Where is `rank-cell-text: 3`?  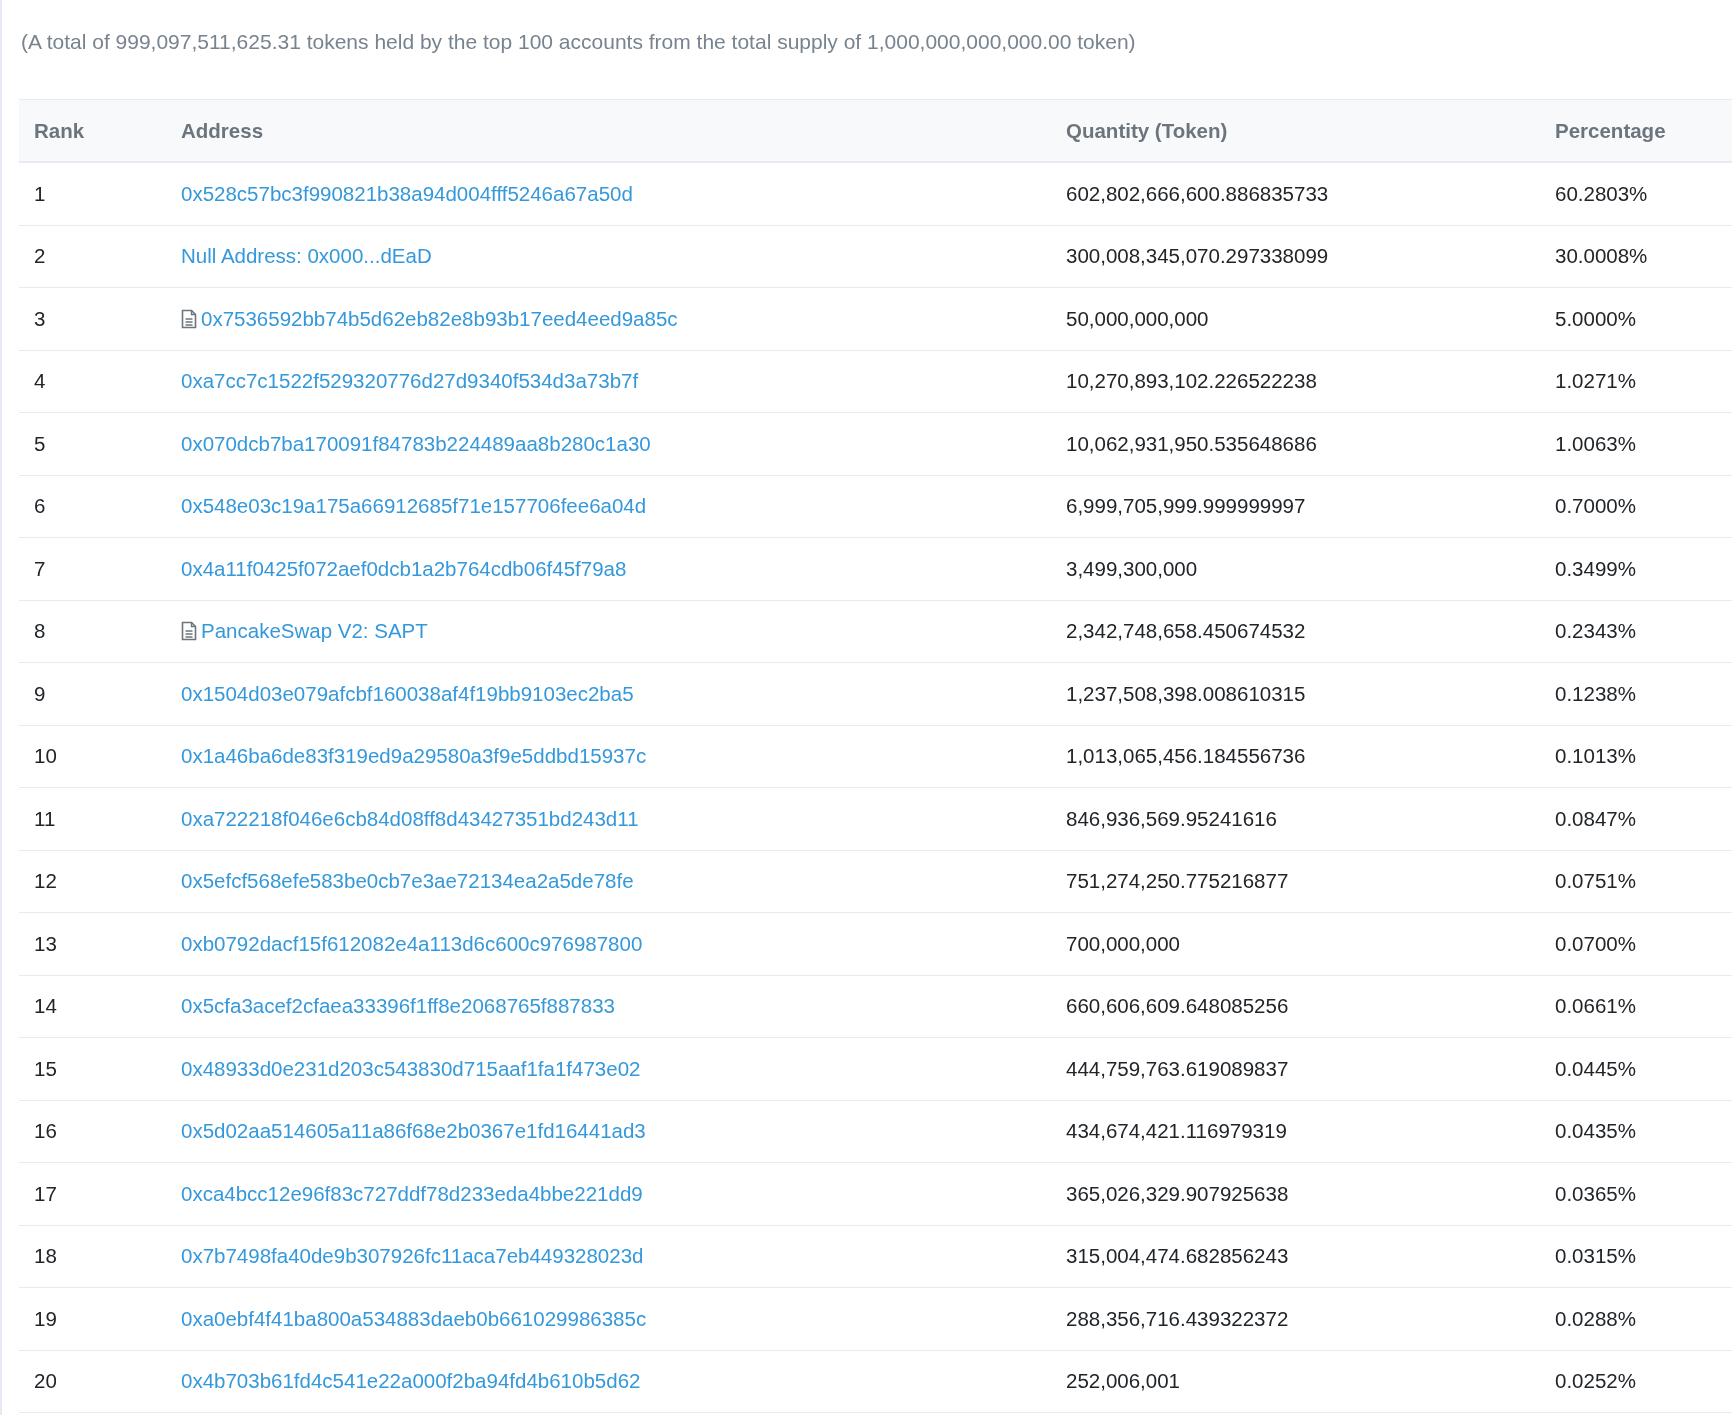 rank-cell-text: 3 is located at coordinates (40, 318).